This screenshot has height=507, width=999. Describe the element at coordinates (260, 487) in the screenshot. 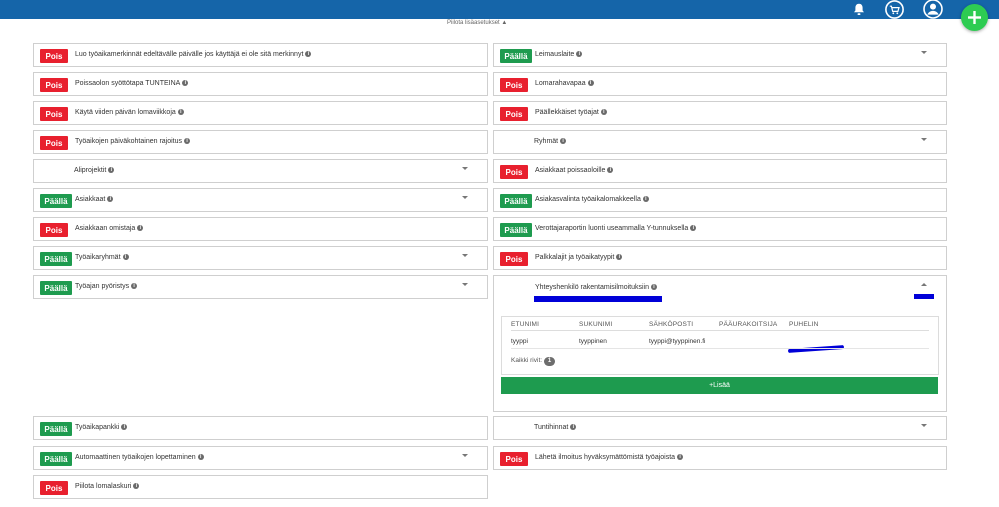

I see `setting-row-hide-holiday-calculator: Pois Piilota lomalaskuri i` at that location.